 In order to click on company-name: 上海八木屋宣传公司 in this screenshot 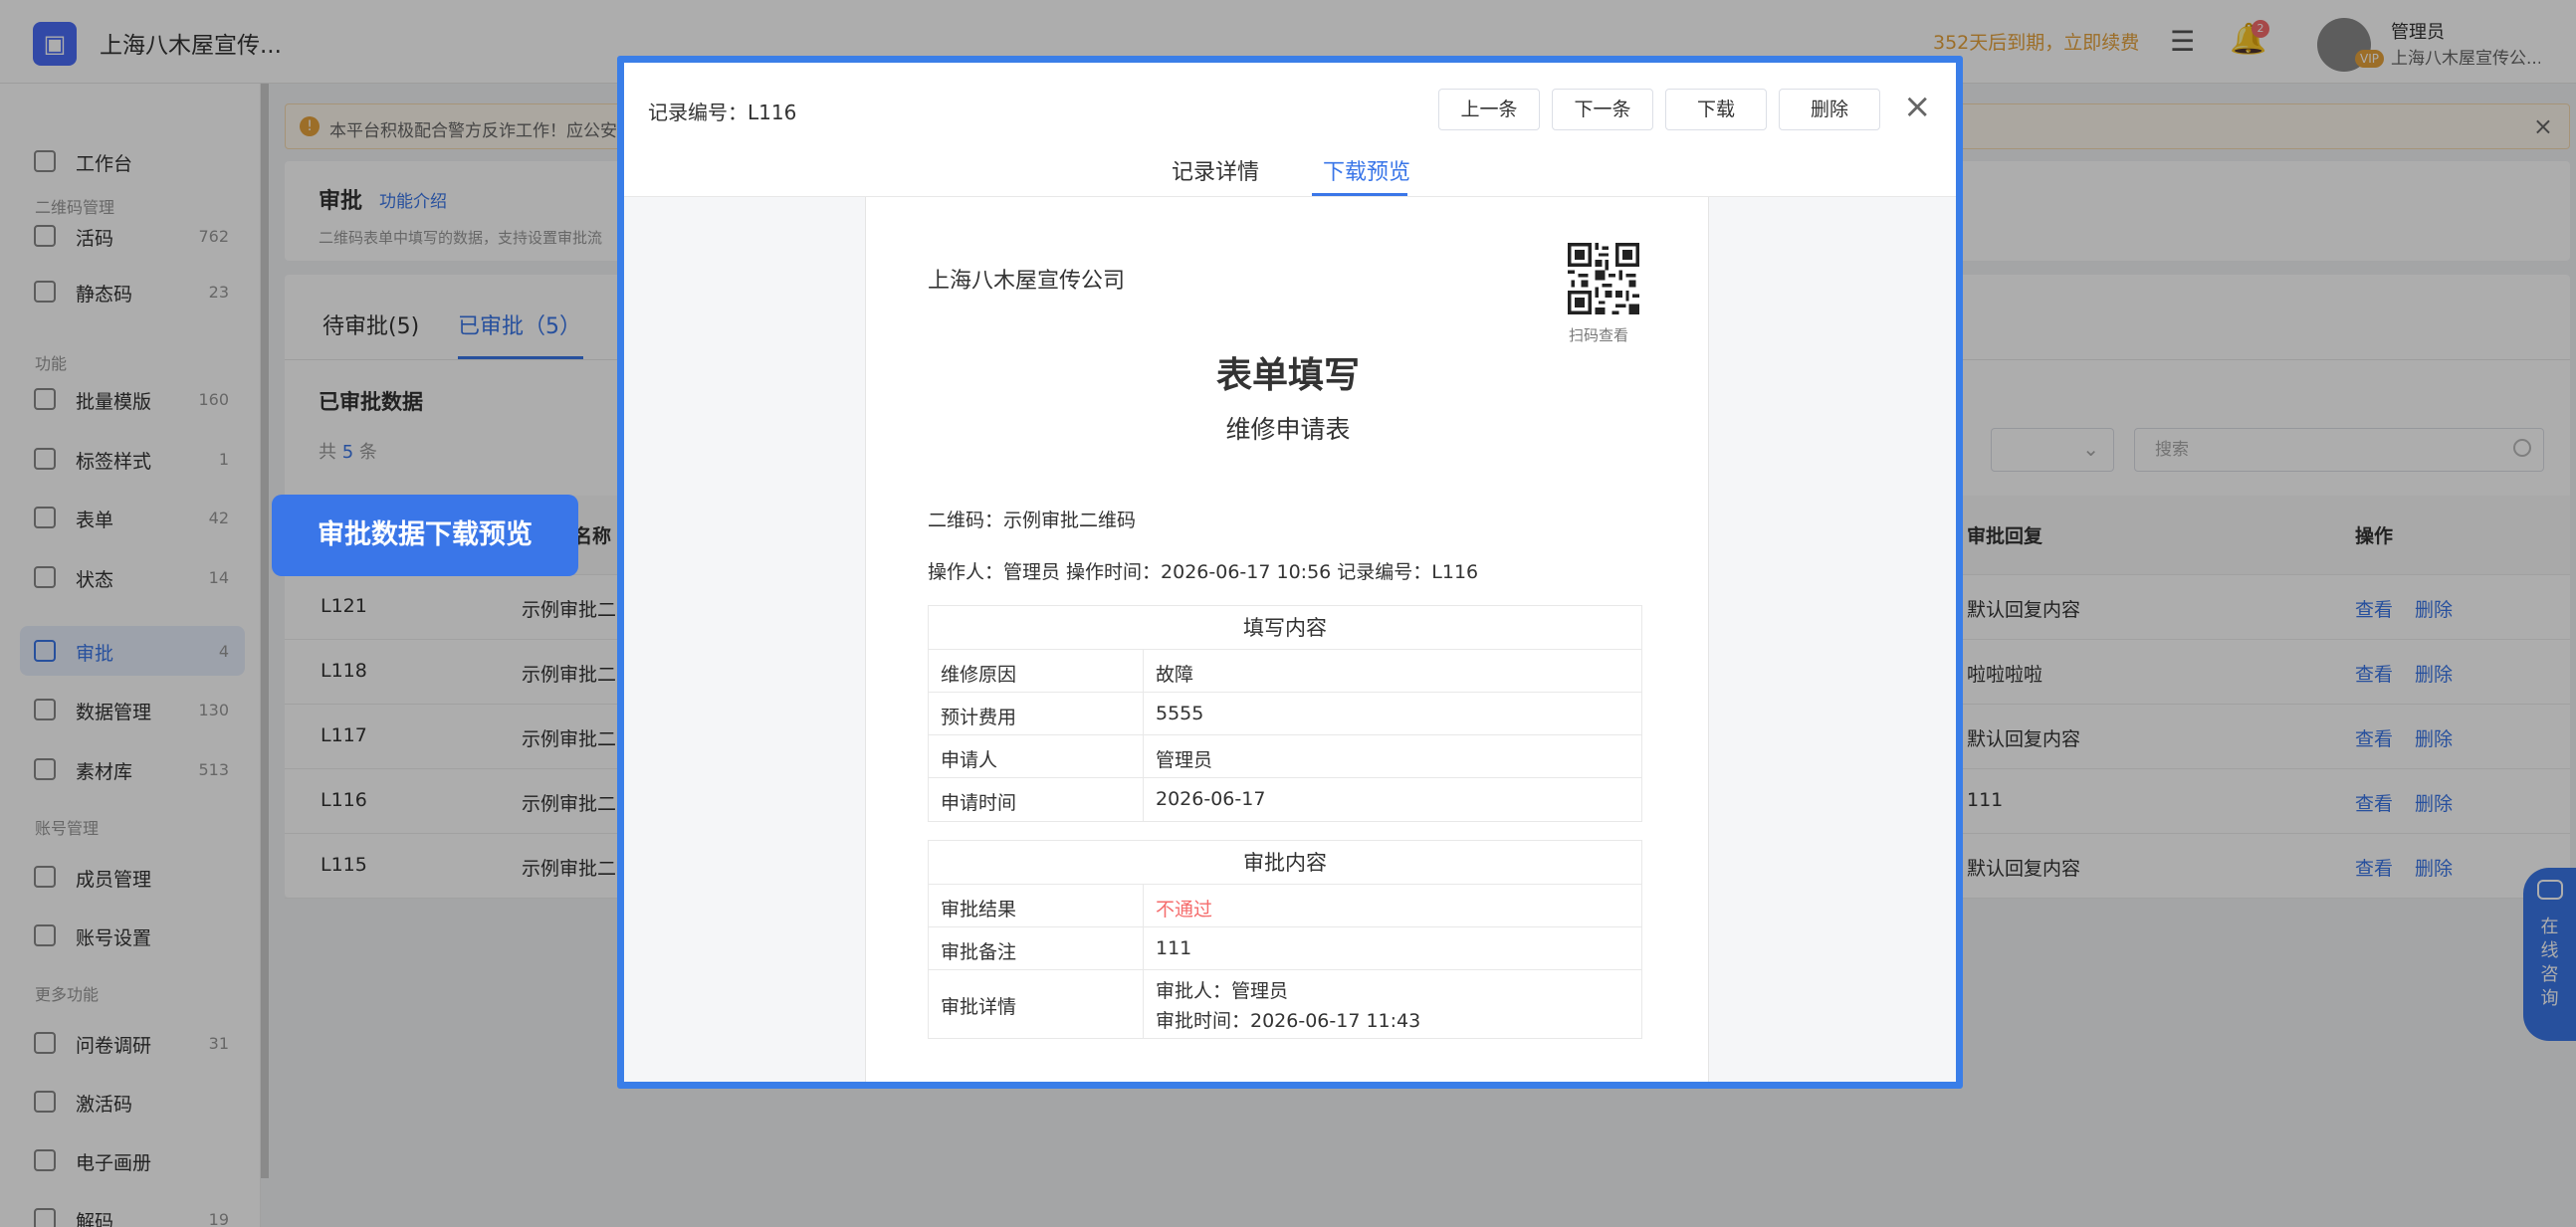, I will do `click(1027, 281)`.